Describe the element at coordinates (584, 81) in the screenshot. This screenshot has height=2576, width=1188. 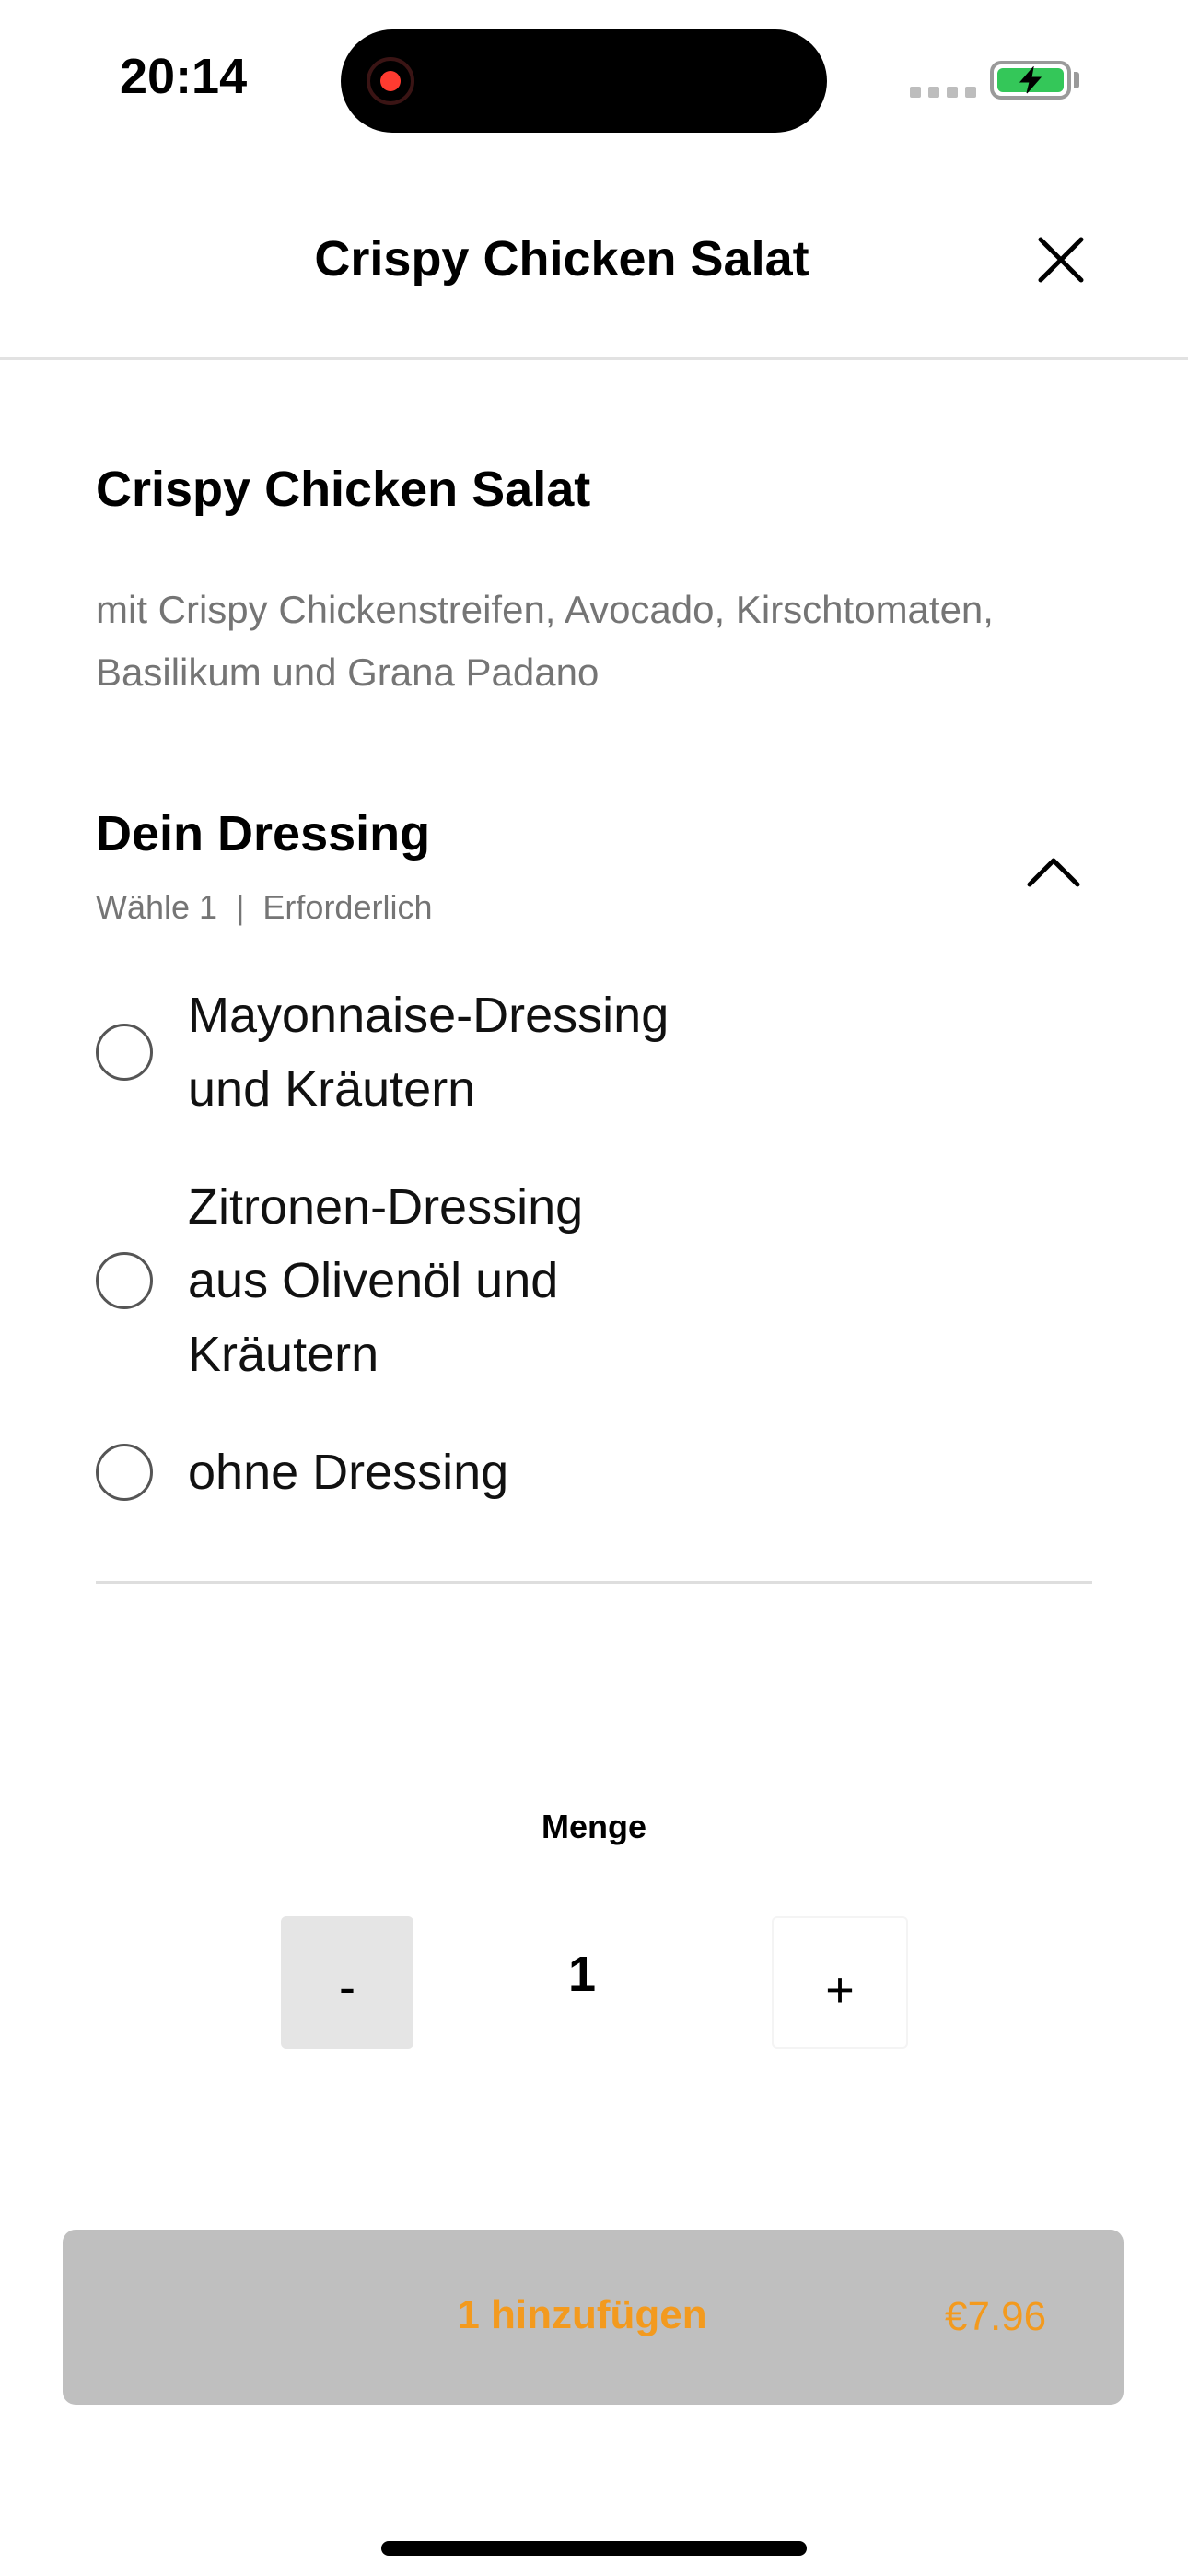
I see `dynamic-island` at that location.